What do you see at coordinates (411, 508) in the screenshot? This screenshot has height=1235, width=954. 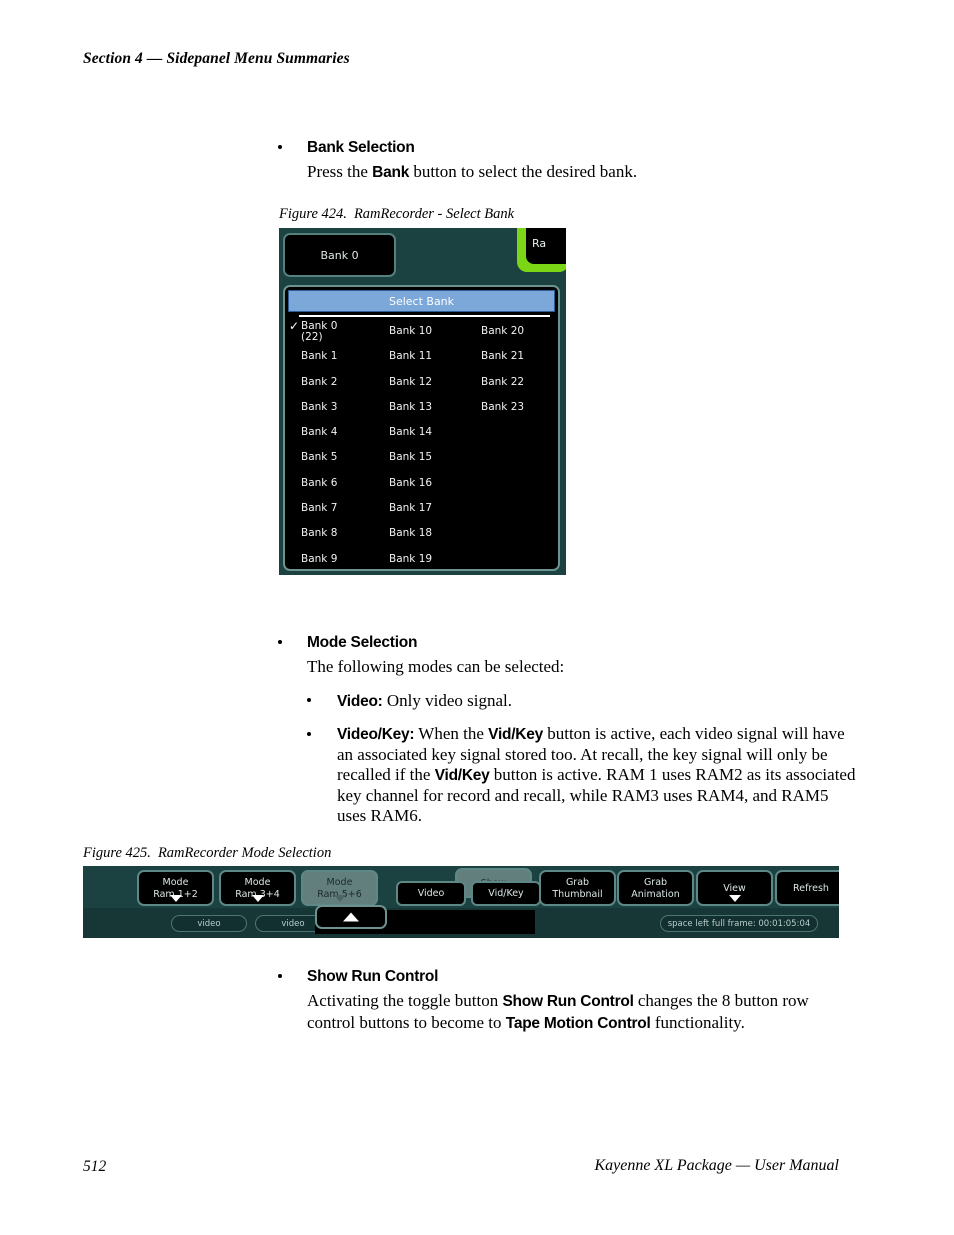 I see `bank-list-item-label: Bank 17` at bounding box center [411, 508].